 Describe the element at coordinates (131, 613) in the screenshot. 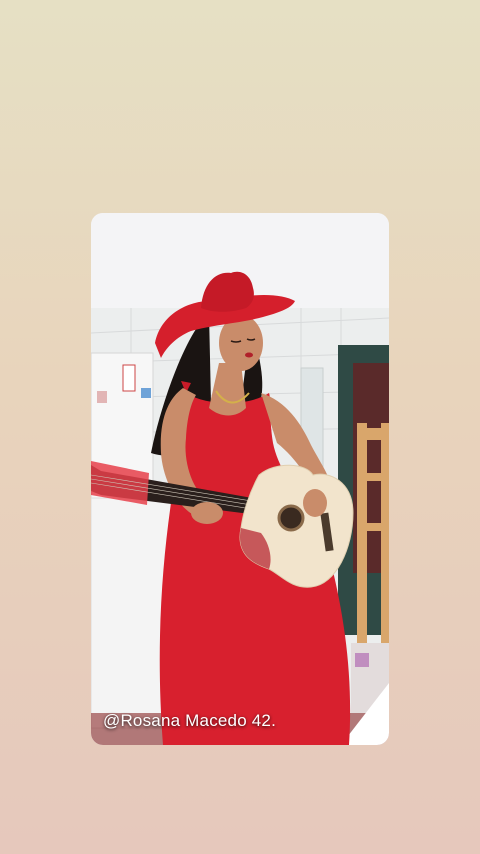

I see `counter` at that location.